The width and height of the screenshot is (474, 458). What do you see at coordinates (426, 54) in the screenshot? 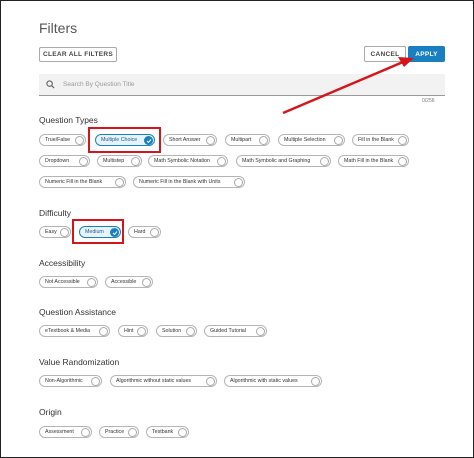
I see `apply-button: APPLY` at bounding box center [426, 54].